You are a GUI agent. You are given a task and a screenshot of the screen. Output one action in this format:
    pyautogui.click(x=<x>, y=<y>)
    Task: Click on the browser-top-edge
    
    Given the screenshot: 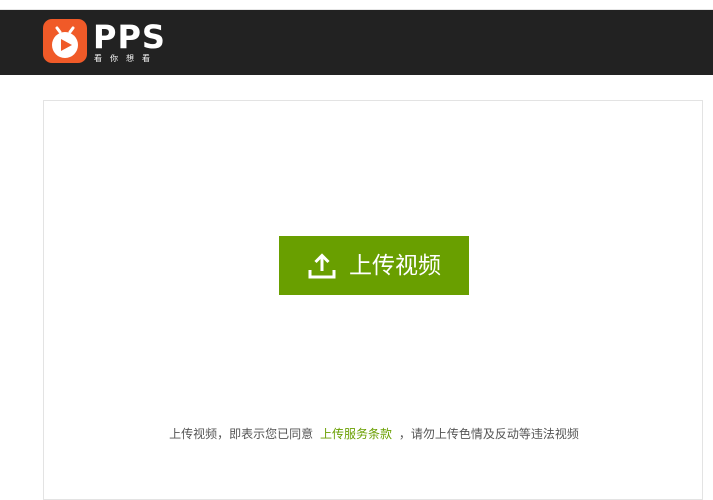 What is the action you would take?
    pyautogui.click(x=356, y=5)
    